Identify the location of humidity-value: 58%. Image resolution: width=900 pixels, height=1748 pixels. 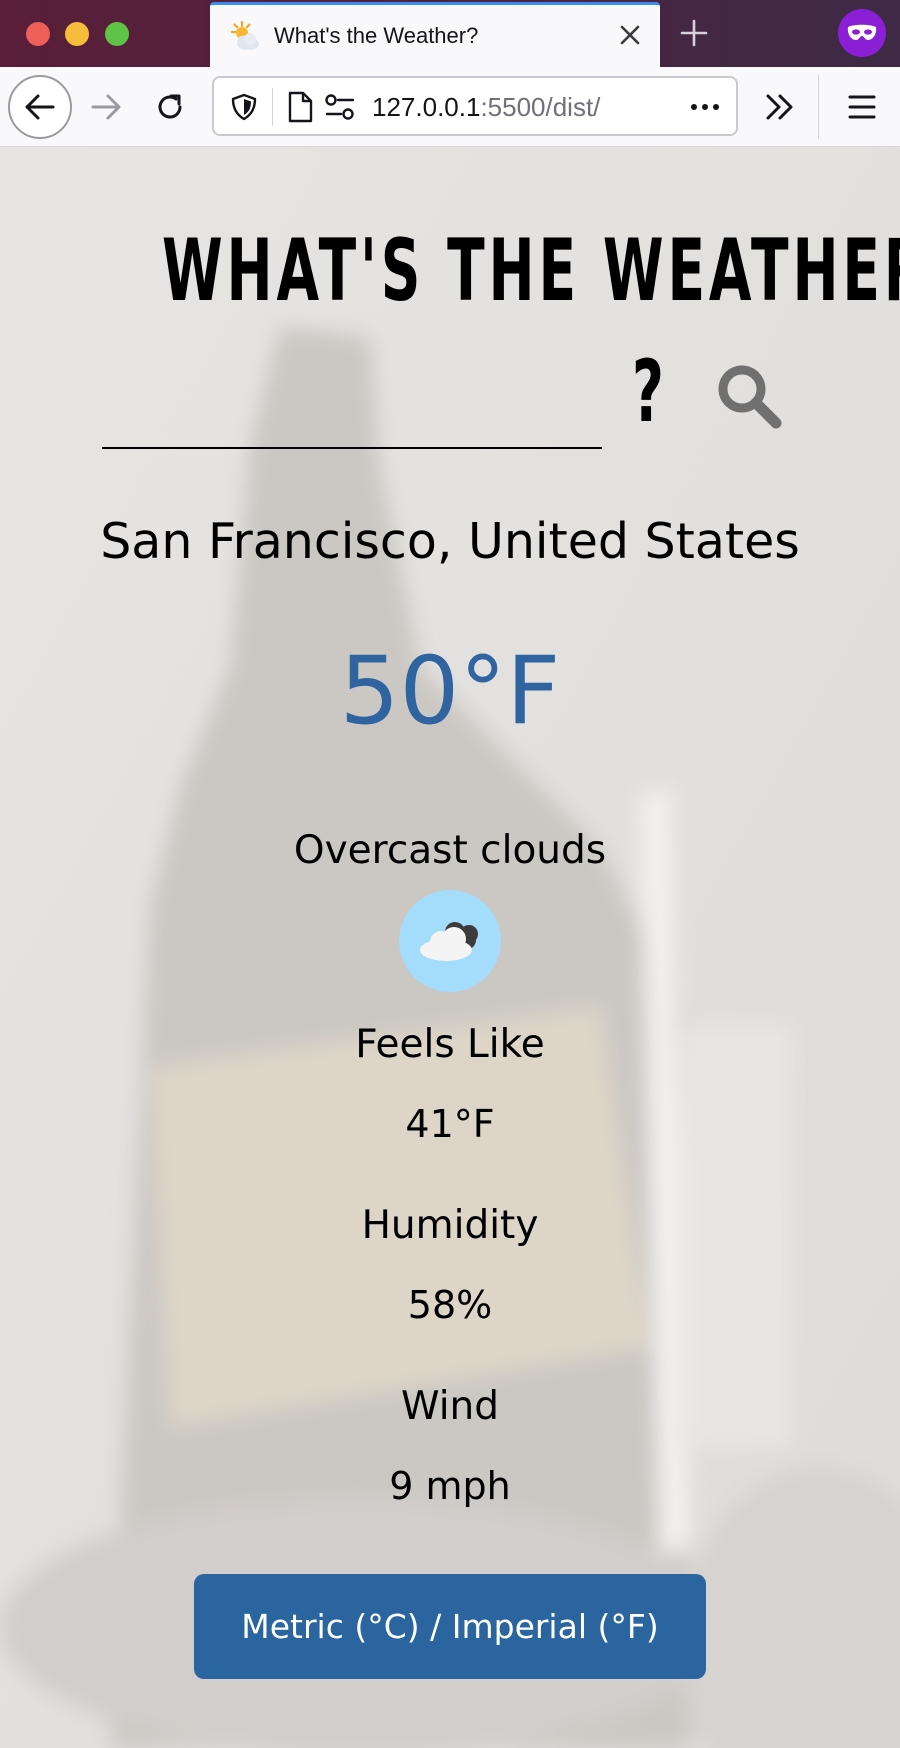
(450, 1305).